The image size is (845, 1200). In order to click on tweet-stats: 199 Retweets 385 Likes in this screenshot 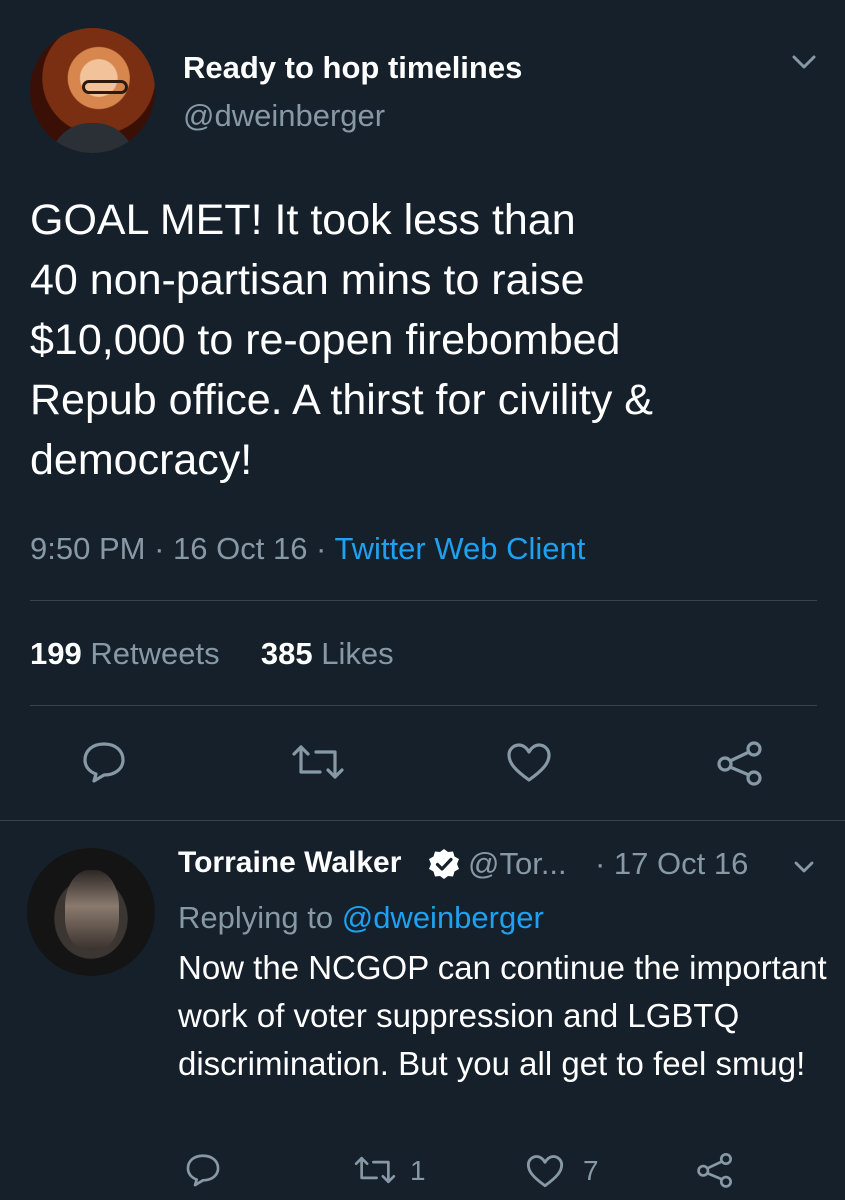, I will do `click(212, 654)`.